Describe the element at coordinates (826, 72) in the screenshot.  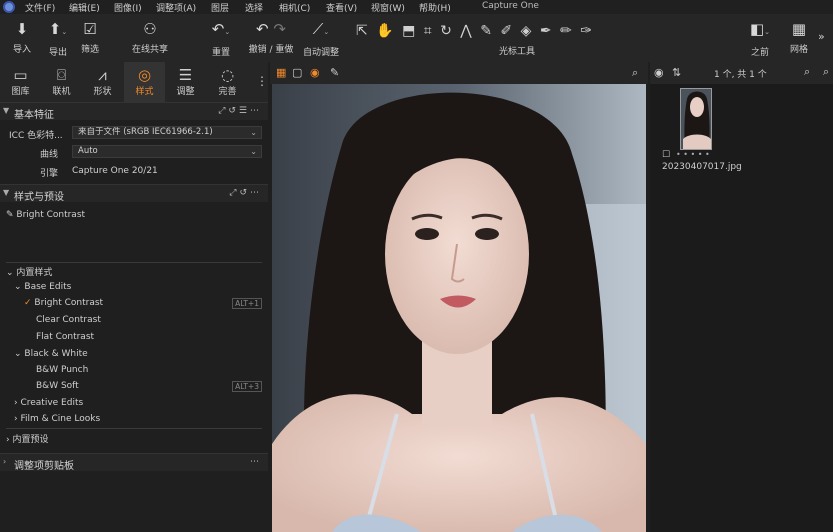
I see `search-icon: ⌕` at that location.